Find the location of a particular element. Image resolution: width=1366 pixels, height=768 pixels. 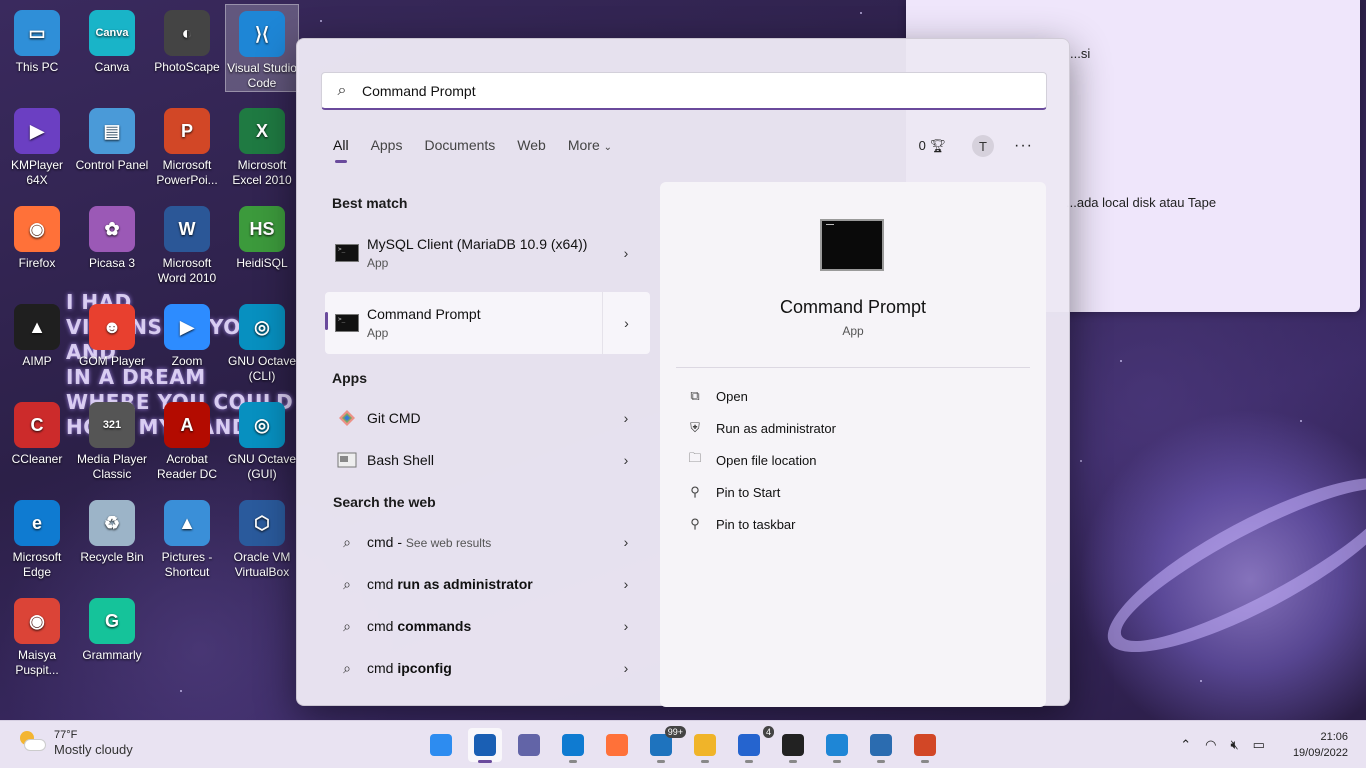

desktop-icon-ccleaner: C CCleaner is located at coordinates (37, 431).